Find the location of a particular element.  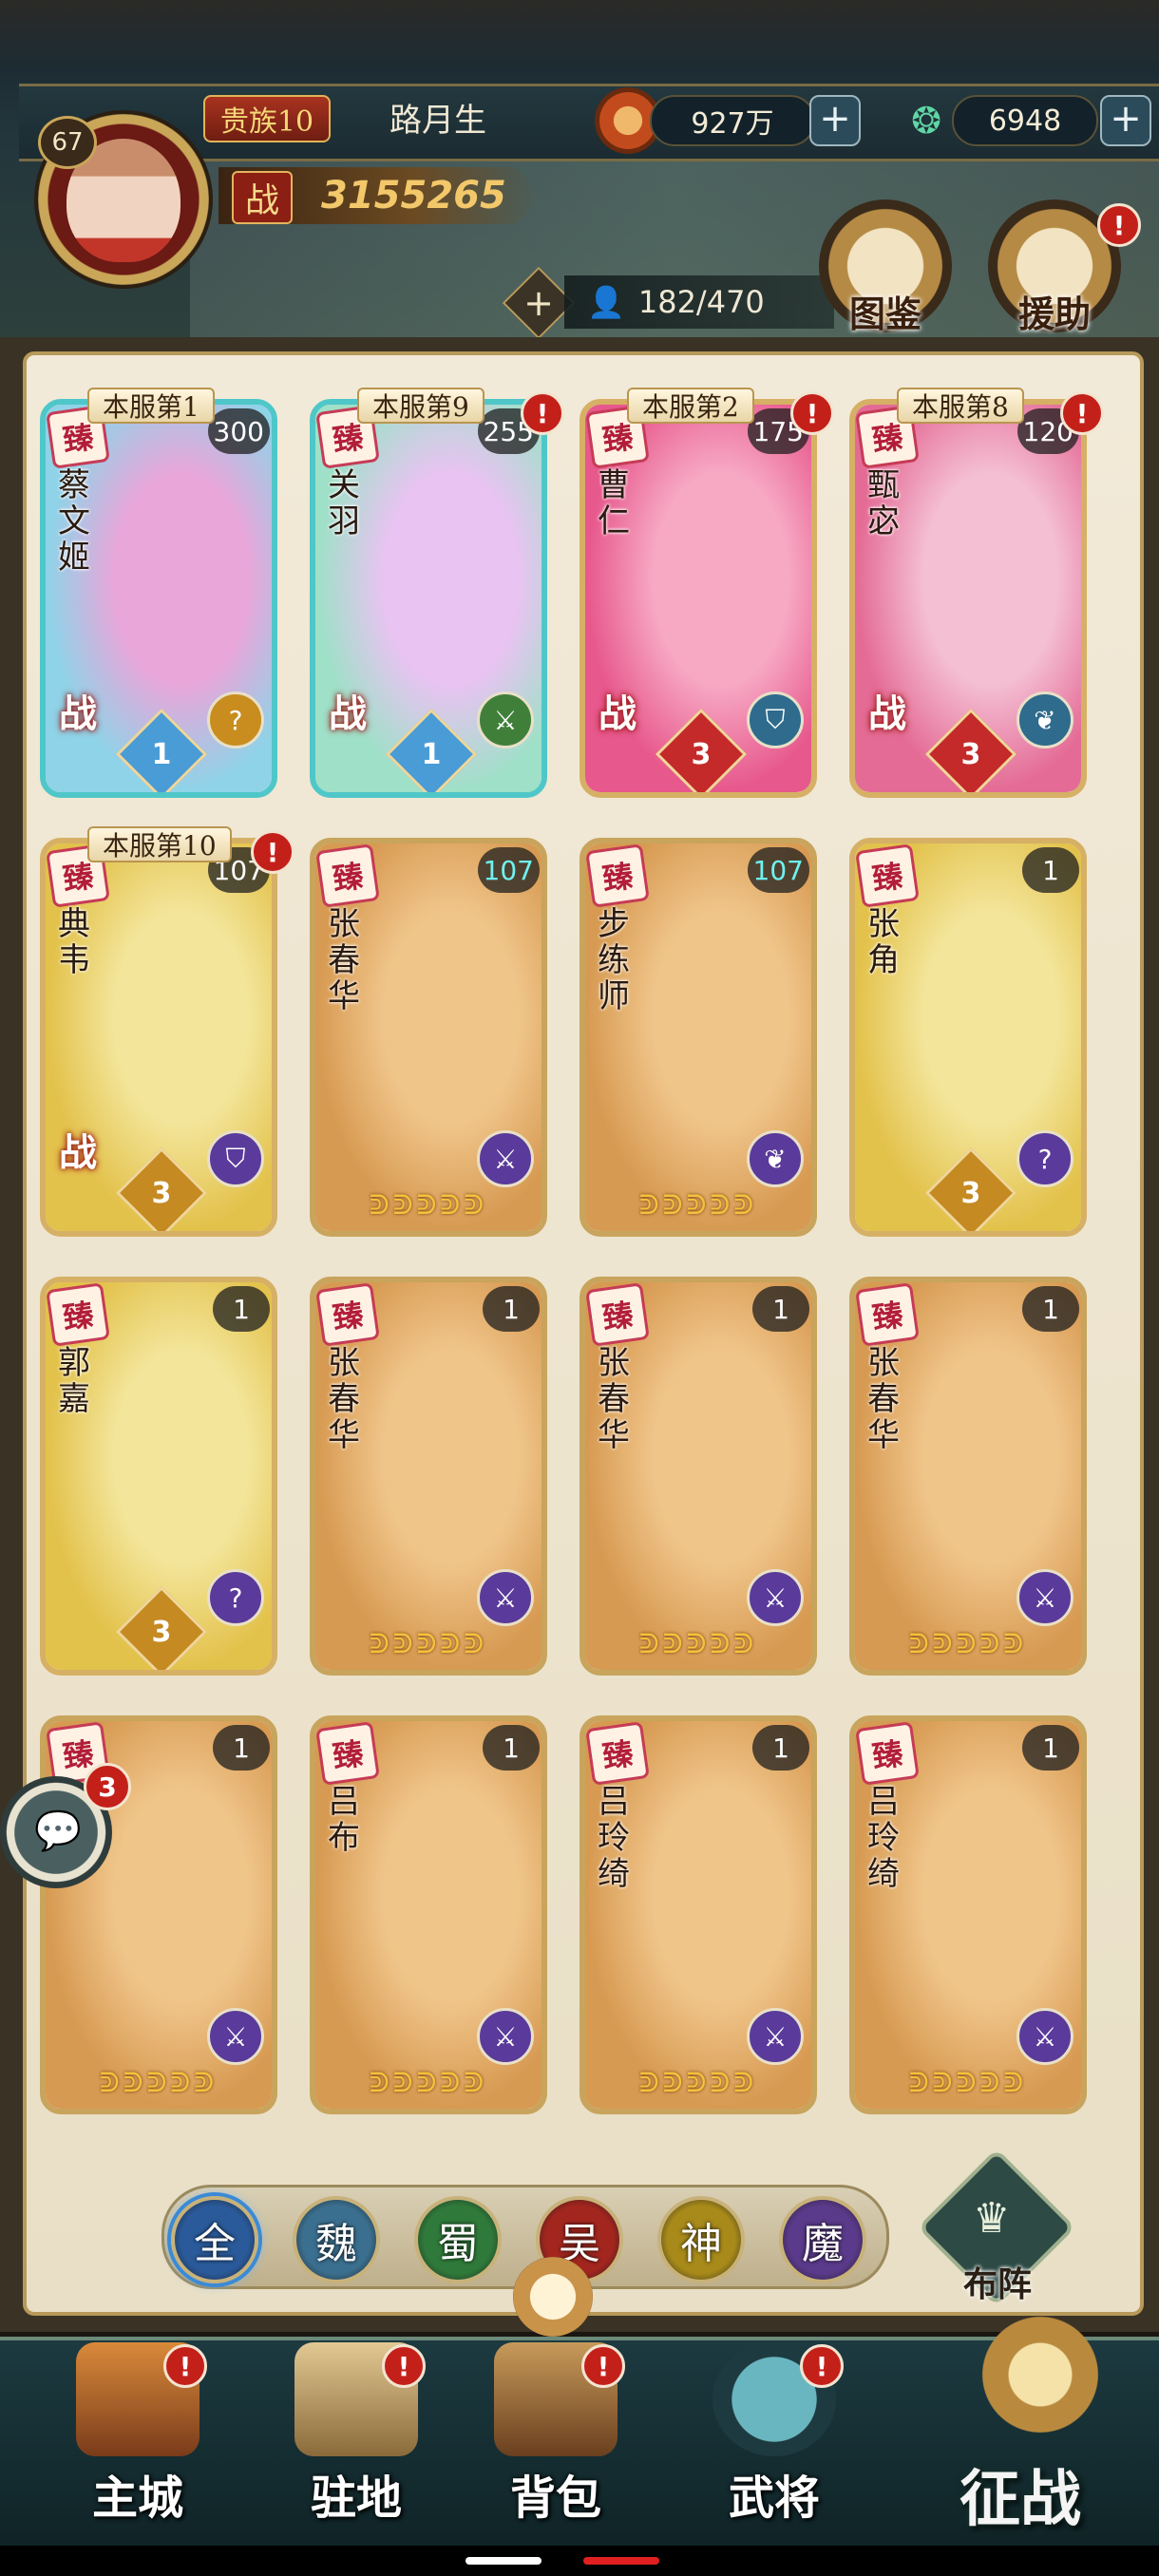

player-name: 路月生 is located at coordinates (438, 120).